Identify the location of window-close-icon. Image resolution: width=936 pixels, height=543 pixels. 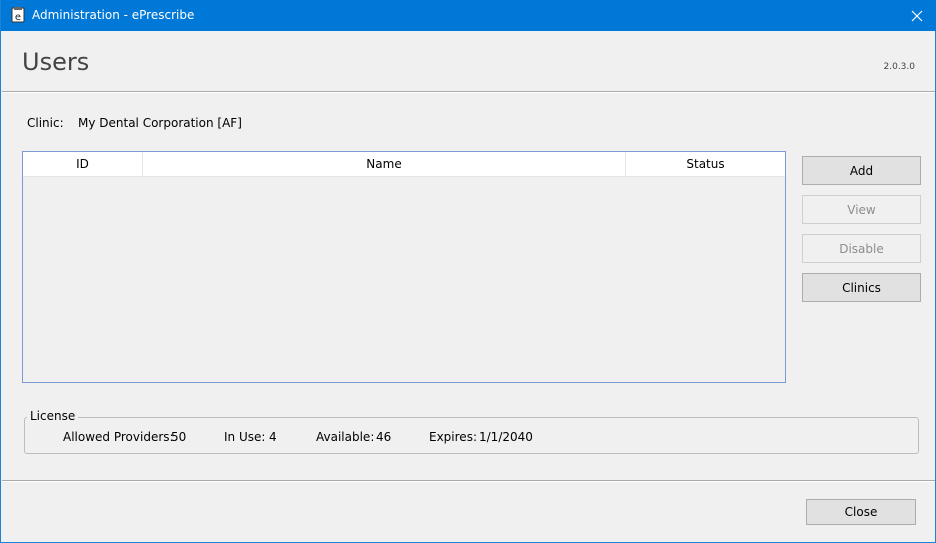
(916, 15).